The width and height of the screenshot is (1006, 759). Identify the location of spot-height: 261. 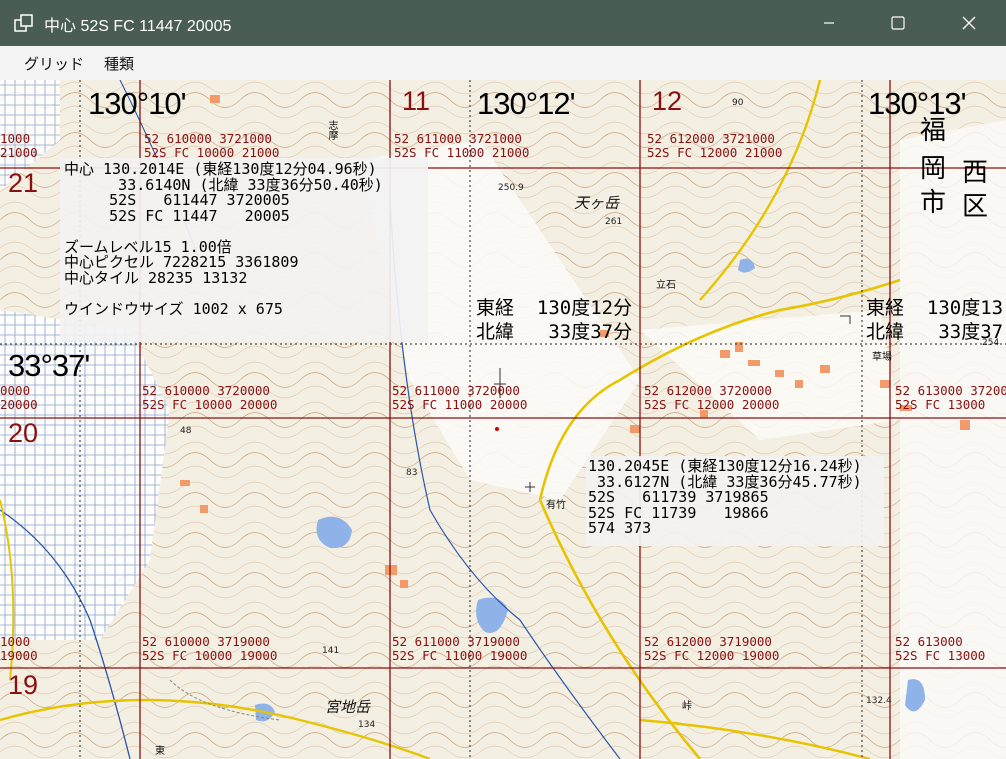
(614, 222).